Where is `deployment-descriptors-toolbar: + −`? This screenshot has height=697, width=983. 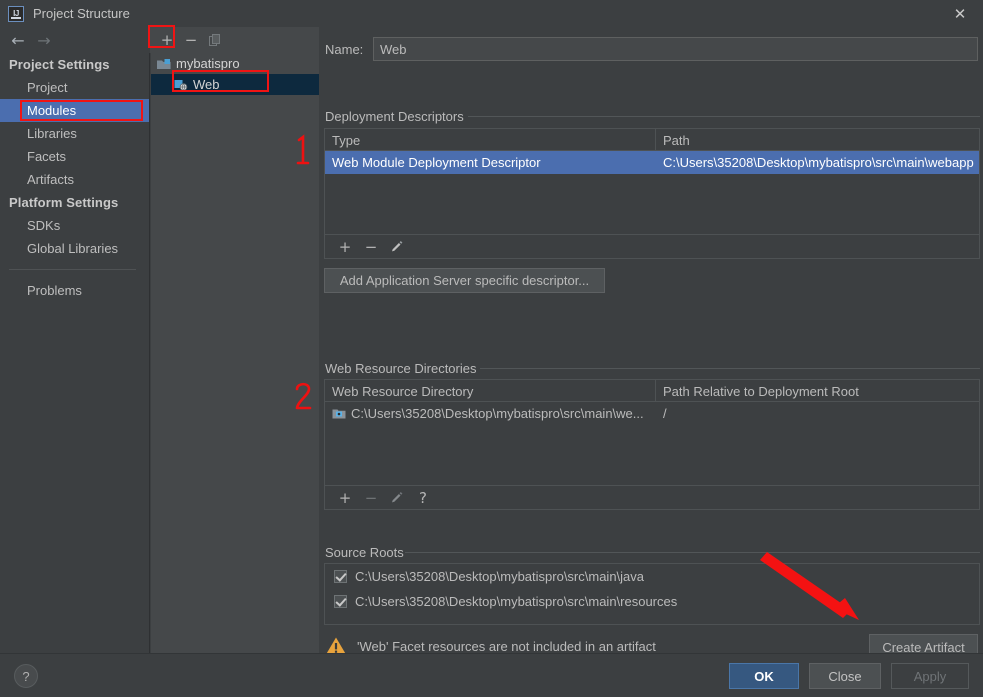 deployment-descriptors-toolbar: + − is located at coordinates (652, 247).